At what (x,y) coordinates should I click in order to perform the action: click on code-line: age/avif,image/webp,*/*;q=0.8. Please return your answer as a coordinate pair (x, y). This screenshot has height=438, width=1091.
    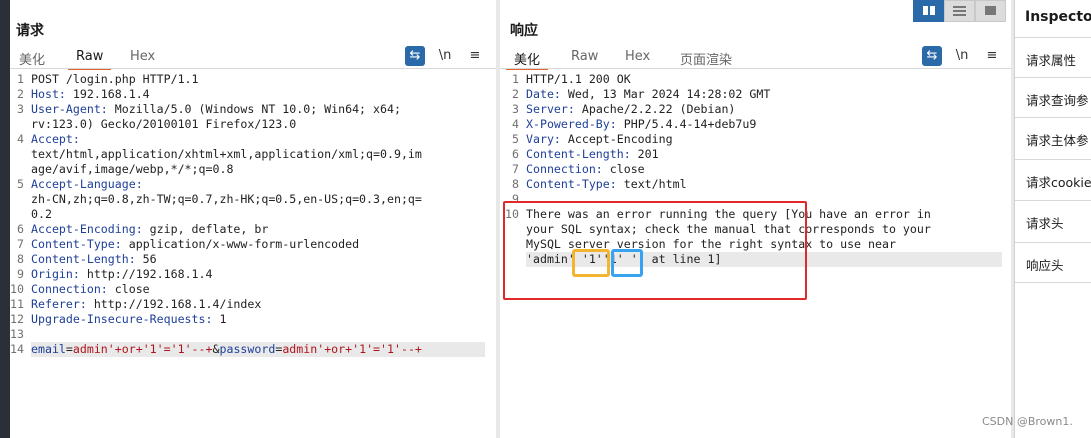
    Looking at the image, I should click on (261, 169).